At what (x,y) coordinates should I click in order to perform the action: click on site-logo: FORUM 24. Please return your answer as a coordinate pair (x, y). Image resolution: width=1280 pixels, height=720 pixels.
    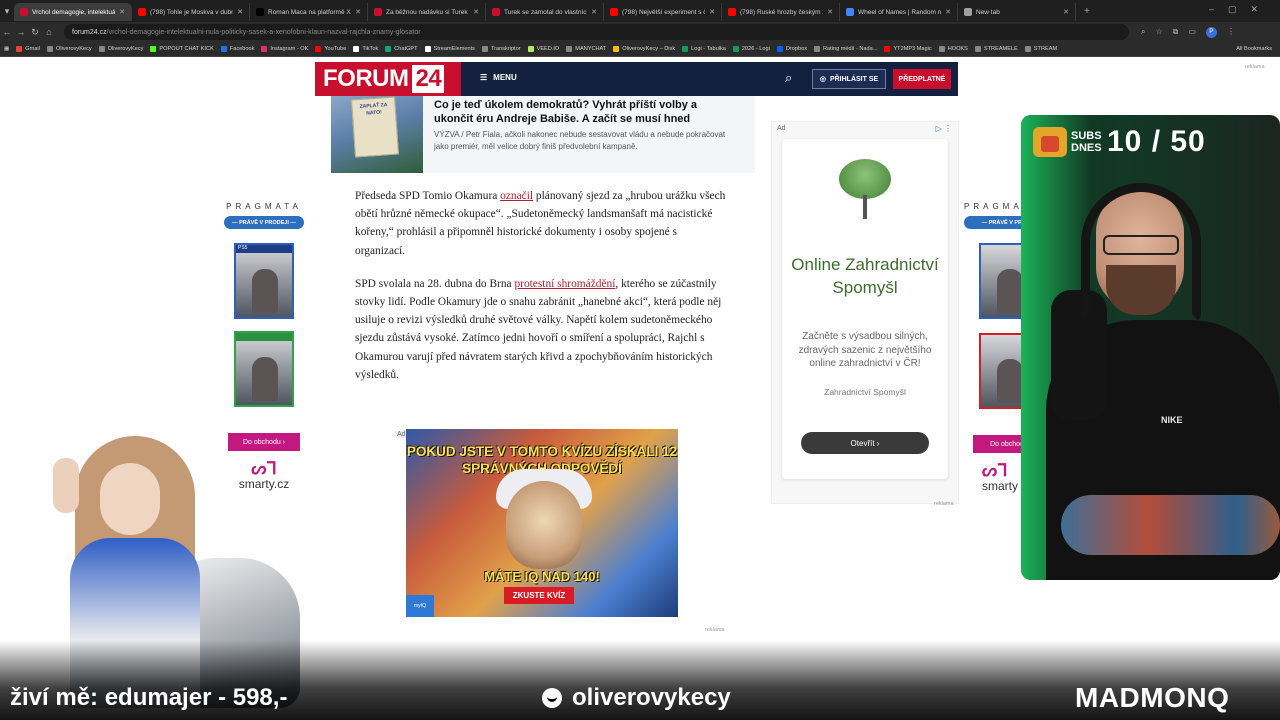
    Looking at the image, I should click on (388, 79).